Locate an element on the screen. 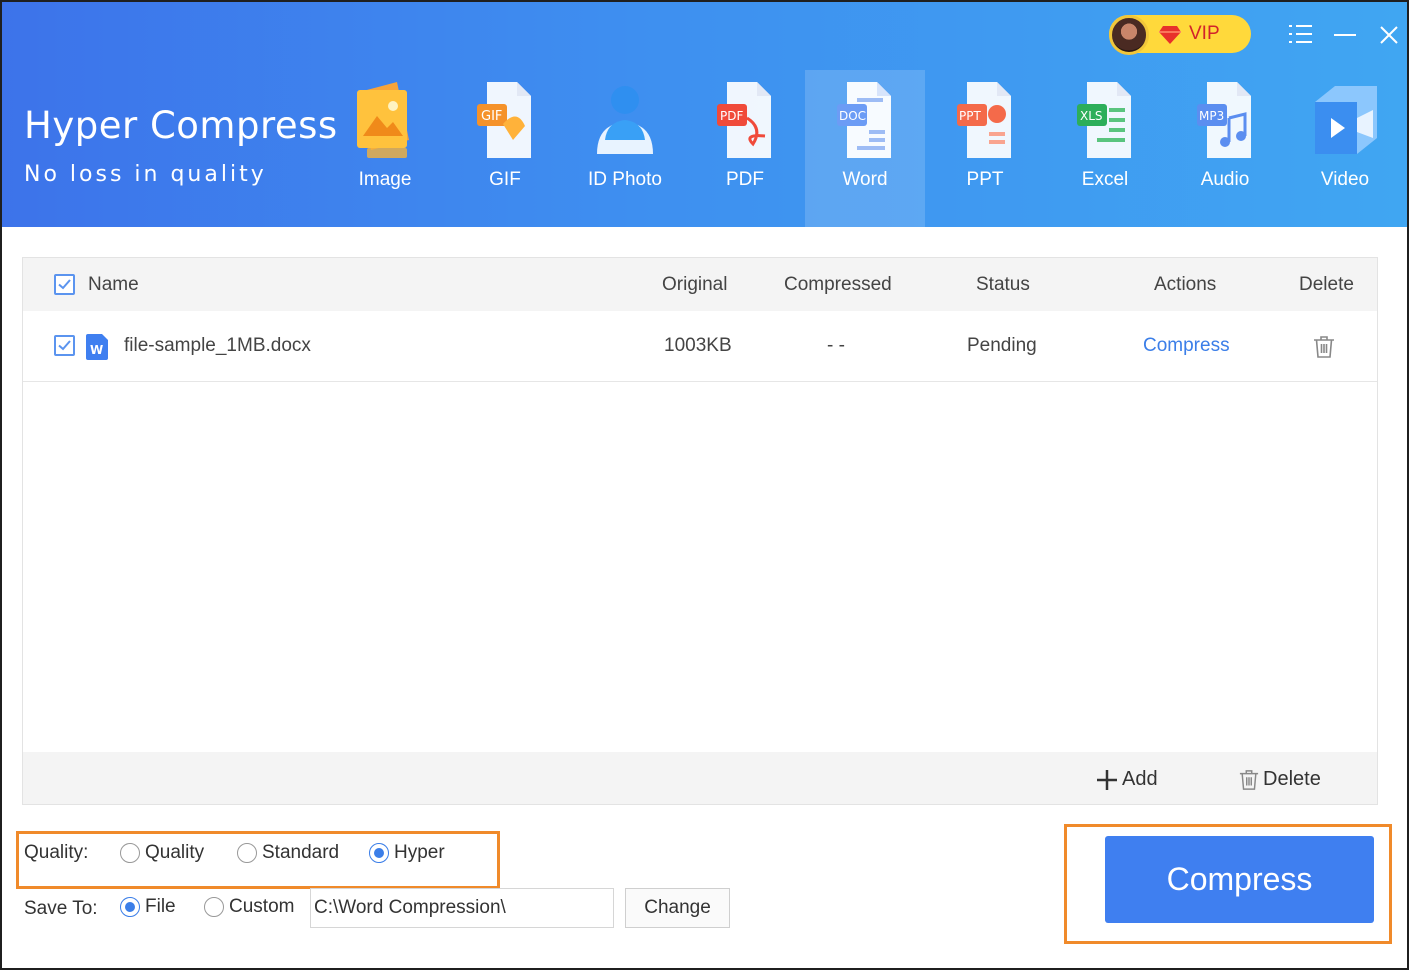  quality-radio-standard-label: Standard is located at coordinates (300, 853).